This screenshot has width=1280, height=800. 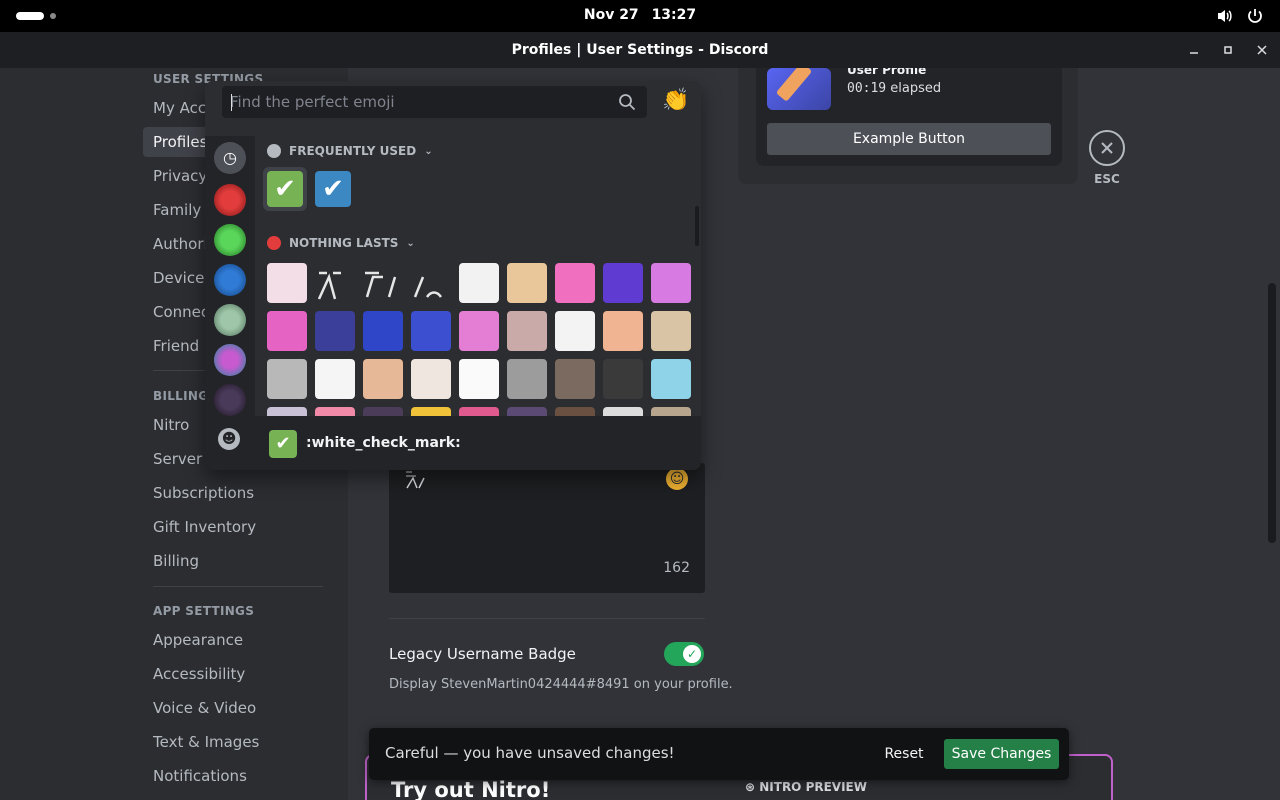 What do you see at coordinates (530, 753) in the screenshot?
I see `unsaved-message: Careful — you have unsaved changes!` at bounding box center [530, 753].